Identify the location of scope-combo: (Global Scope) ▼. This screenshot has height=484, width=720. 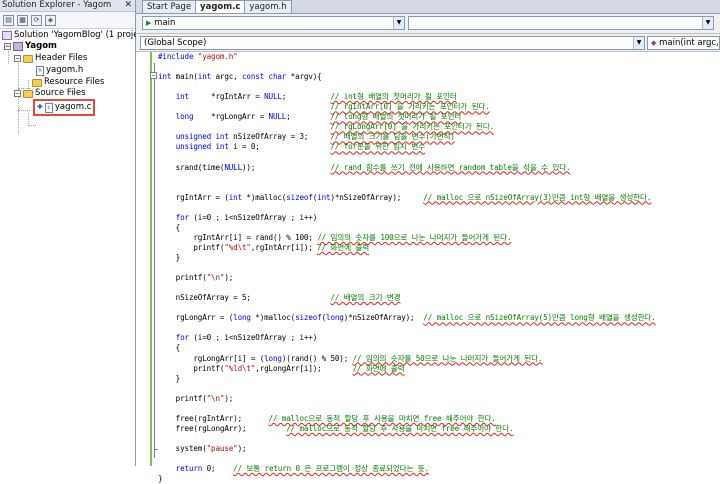
(392, 43).